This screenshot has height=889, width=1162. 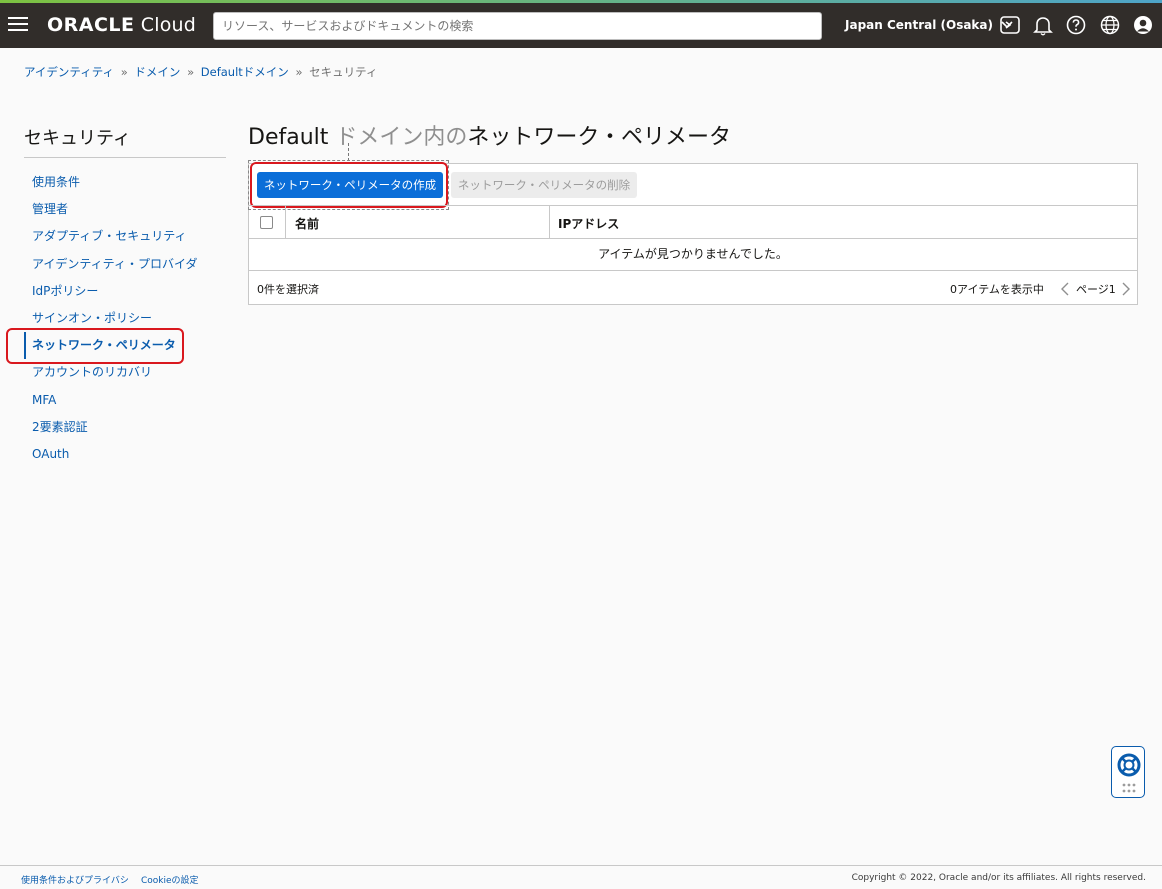 What do you see at coordinates (288, 137) in the screenshot?
I see `page-title-domain: Default` at bounding box center [288, 137].